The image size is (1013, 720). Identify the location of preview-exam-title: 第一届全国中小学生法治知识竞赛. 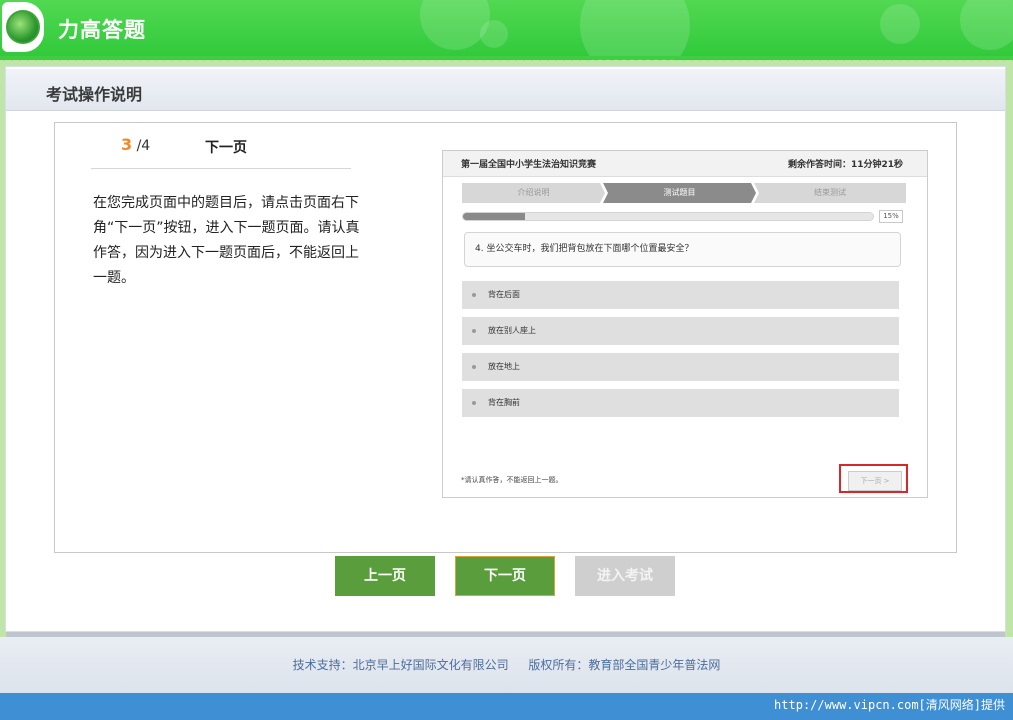
(529, 165).